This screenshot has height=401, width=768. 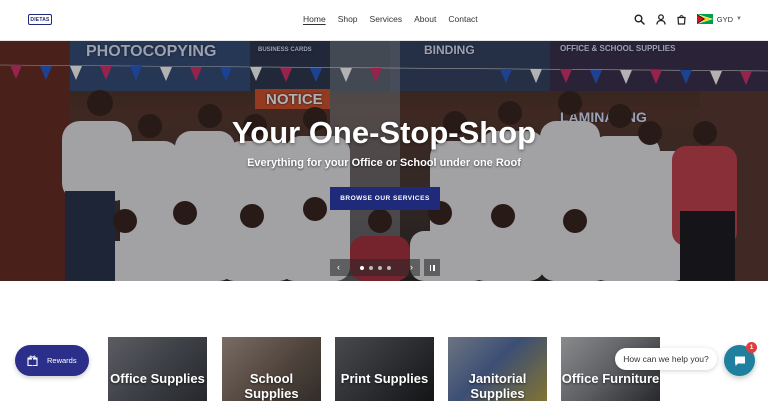 I want to click on logo-text: DIETAS, so click(x=40, y=19).